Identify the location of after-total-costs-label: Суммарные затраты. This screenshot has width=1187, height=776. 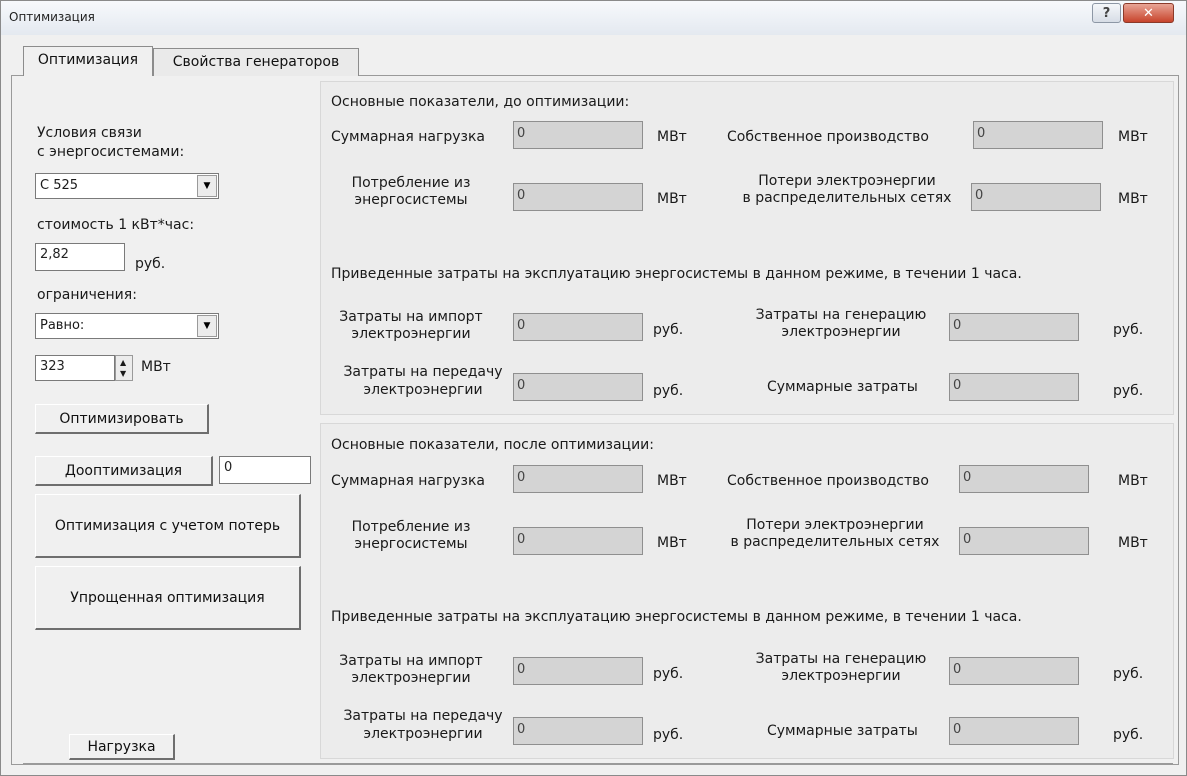
(842, 731).